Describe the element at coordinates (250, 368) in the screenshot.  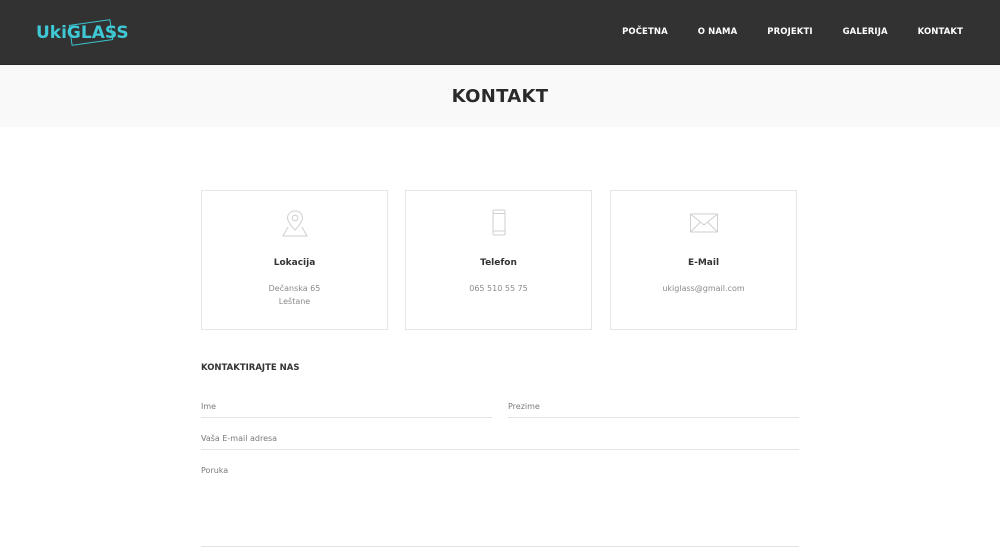
I see `form-heading: KONTAKTIRAJTE NAS` at that location.